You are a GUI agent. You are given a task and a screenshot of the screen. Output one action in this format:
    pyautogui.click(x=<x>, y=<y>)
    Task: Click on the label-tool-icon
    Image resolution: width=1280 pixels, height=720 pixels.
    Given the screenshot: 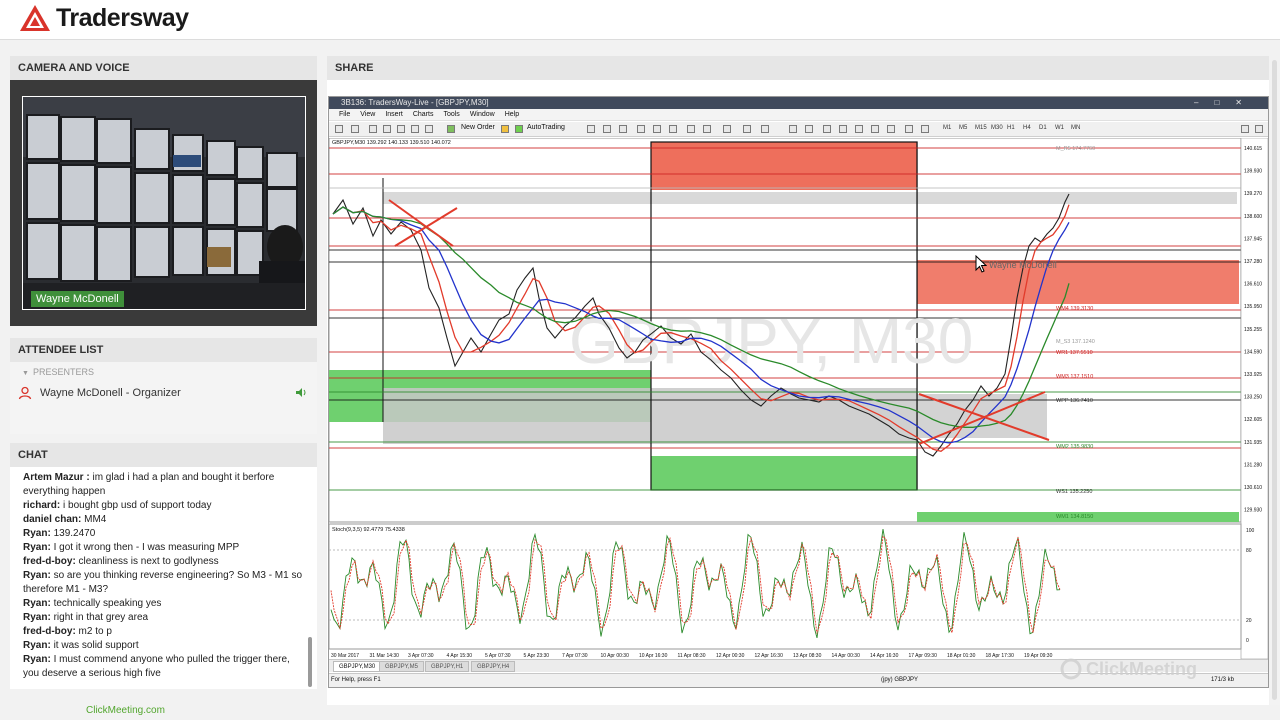 What is the action you would take?
    pyautogui.click(x=925, y=129)
    